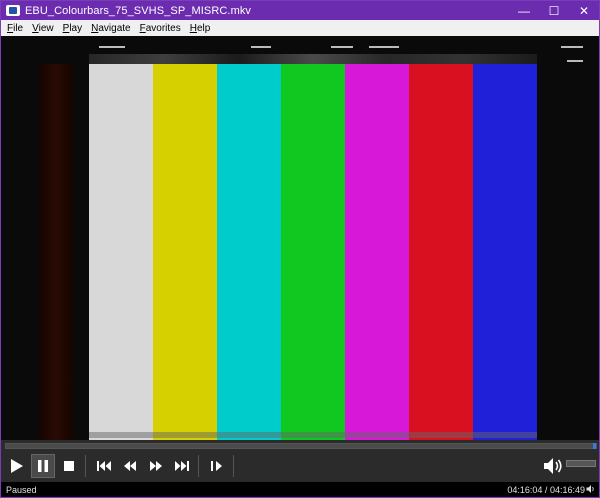  Describe the element at coordinates (114, 28) in the screenshot. I see `menu-navigate-label: avigate` at that location.